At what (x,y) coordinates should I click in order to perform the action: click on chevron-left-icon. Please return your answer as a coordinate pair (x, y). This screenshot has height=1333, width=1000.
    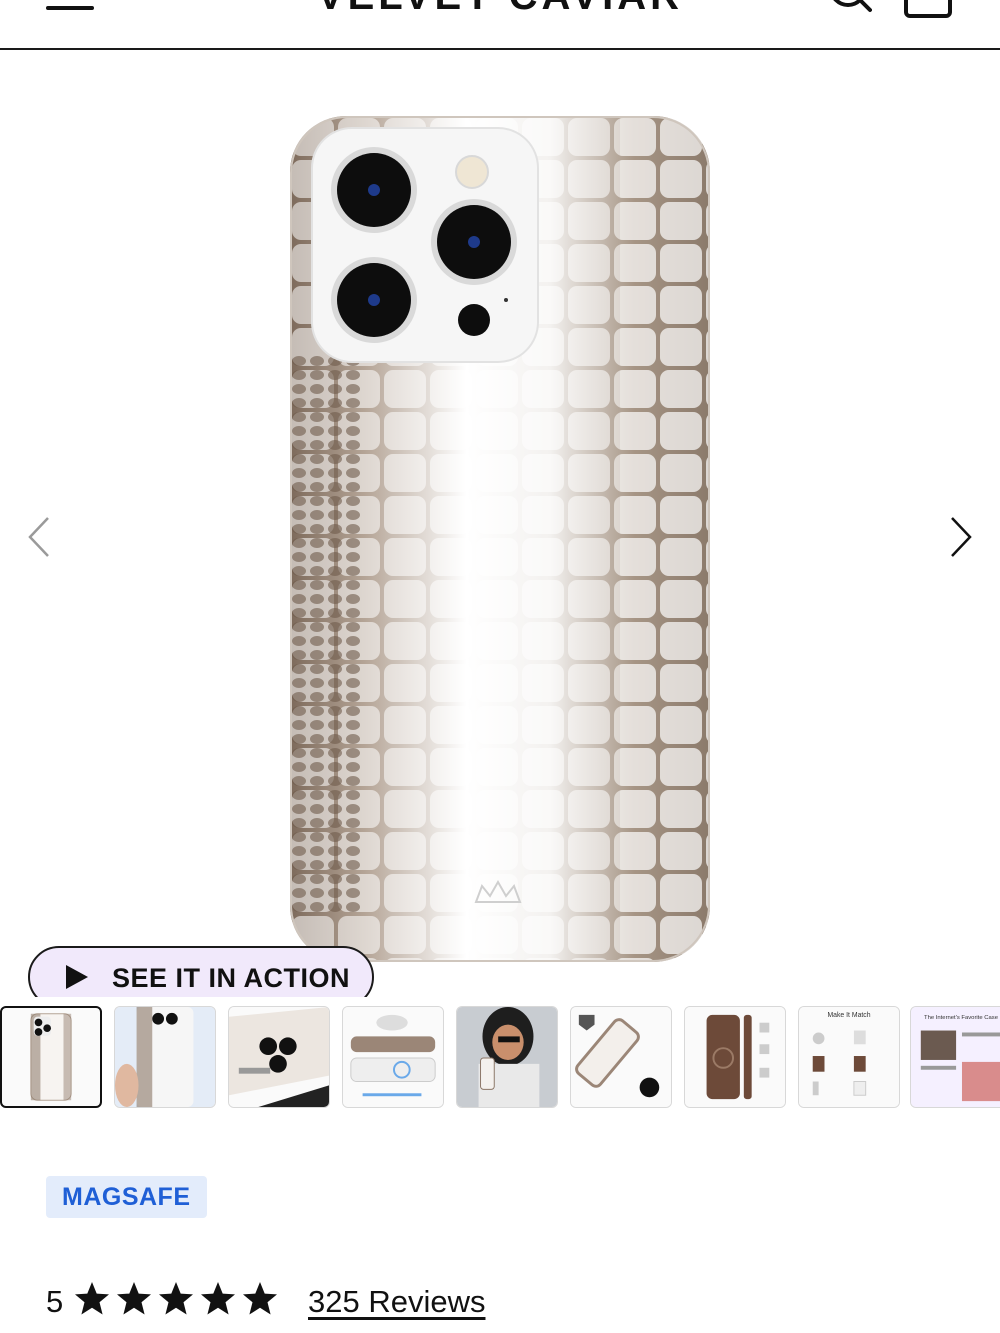
    Looking at the image, I should click on (39, 537).